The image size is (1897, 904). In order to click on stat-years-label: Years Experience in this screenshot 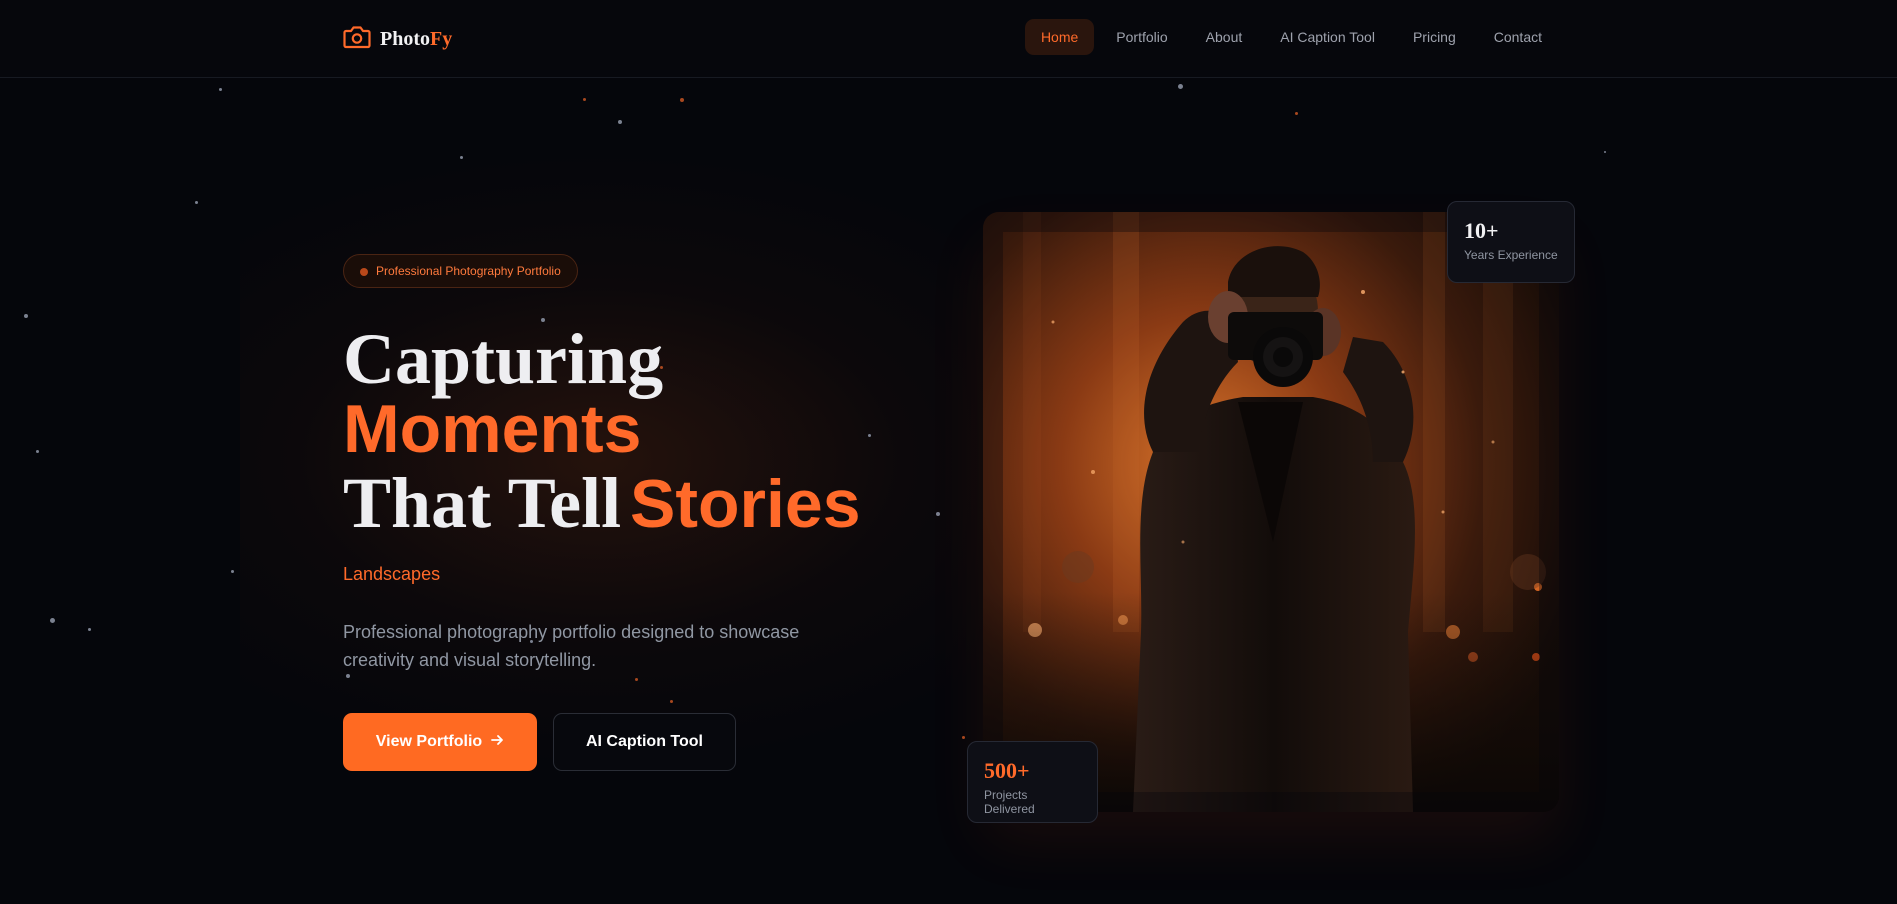, I will do `click(1511, 255)`.